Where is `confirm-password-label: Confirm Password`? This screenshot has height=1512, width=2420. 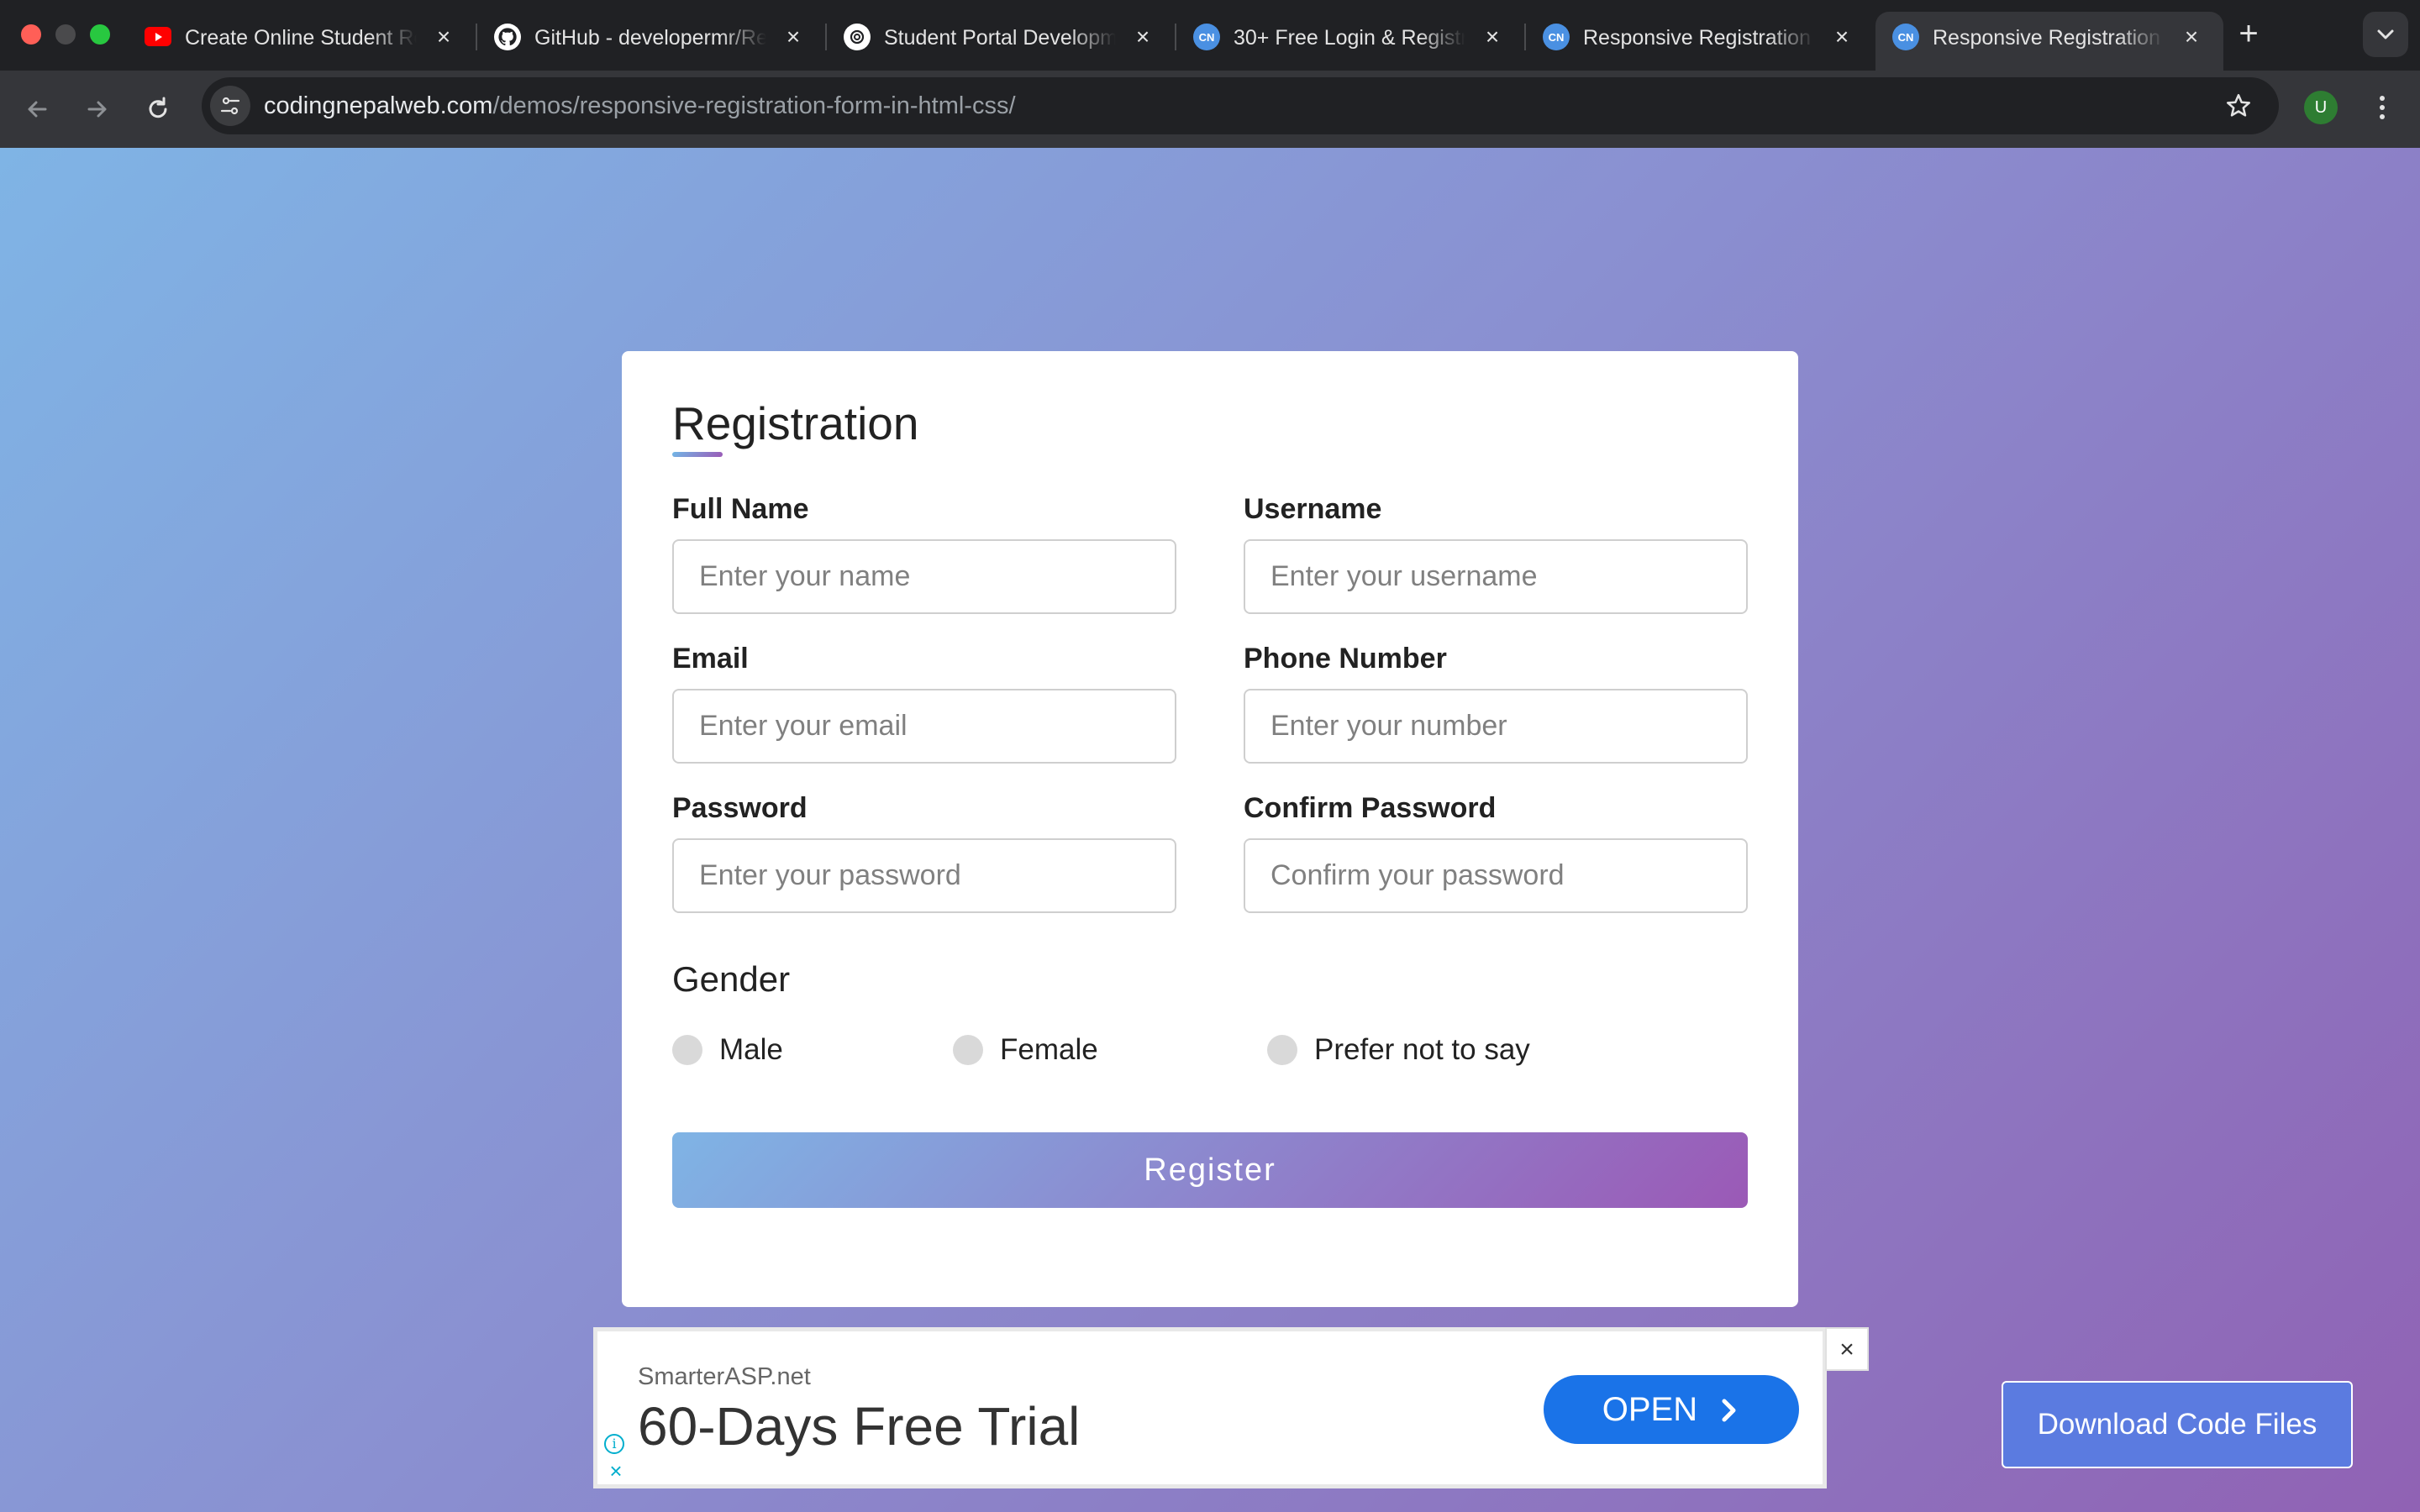
confirm-password-label: Confirm Password is located at coordinates (1371, 808).